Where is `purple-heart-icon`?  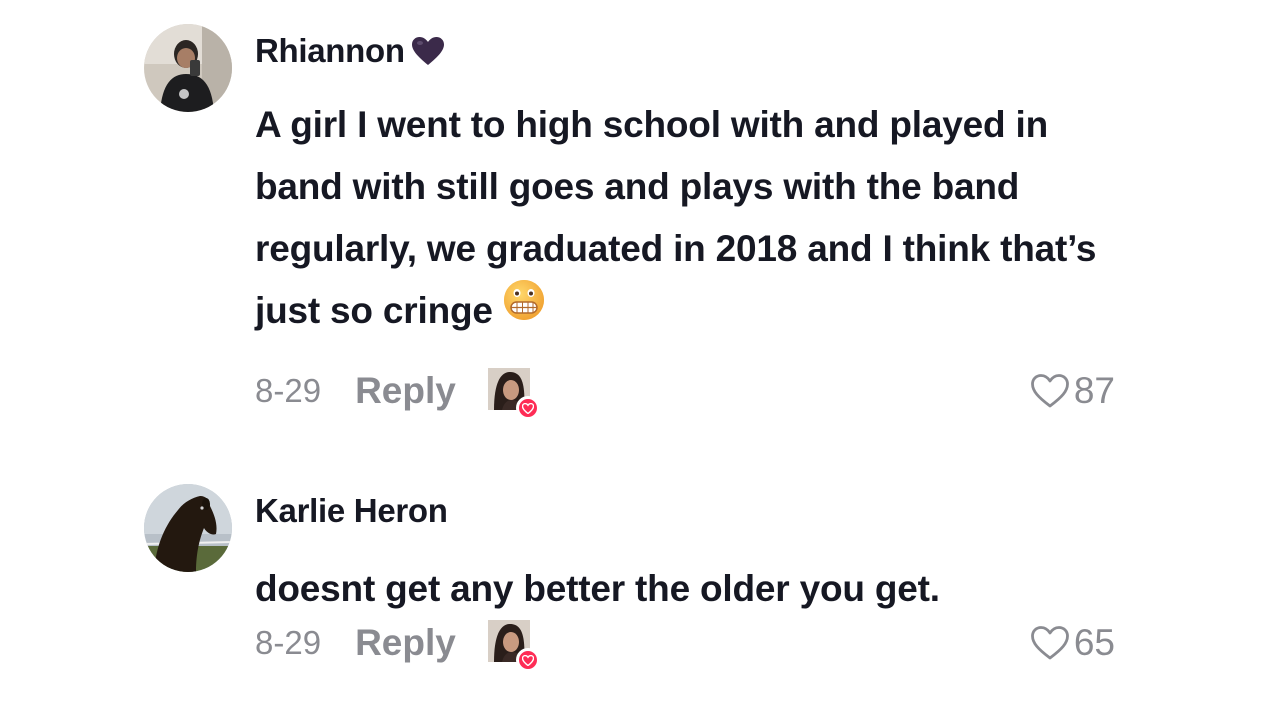 purple-heart-icon is located at coordinates (428, 53).